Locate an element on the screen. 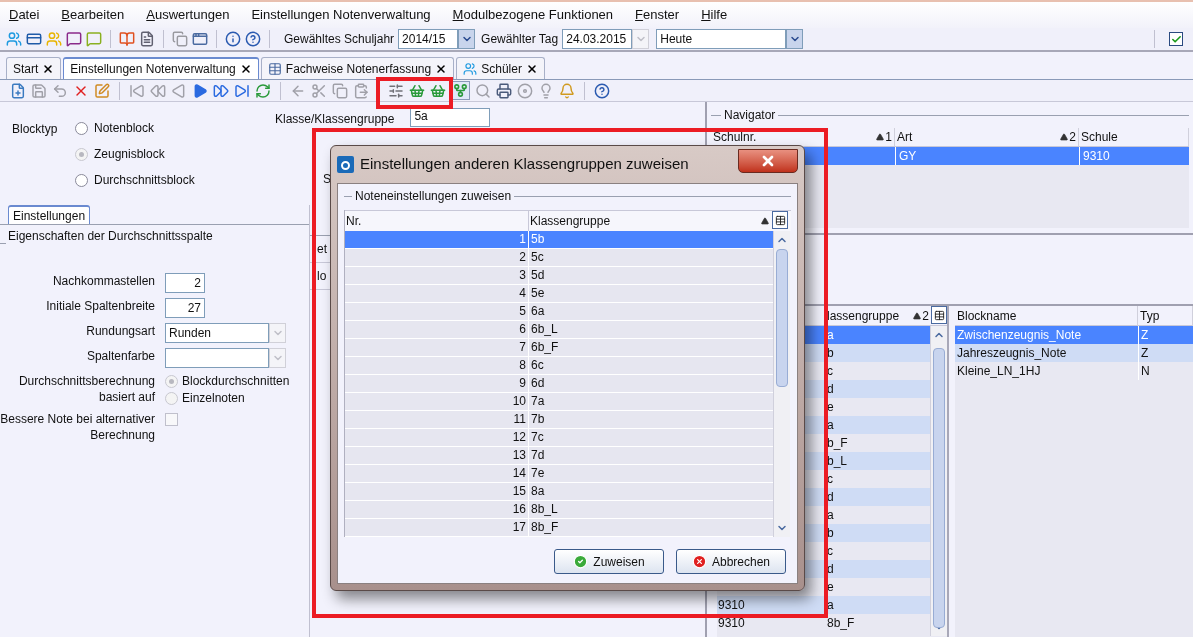 Image resolution: width=1193 pixels, height=637 pixels. table-row: 11 7b is located at coordinates (559, 420).